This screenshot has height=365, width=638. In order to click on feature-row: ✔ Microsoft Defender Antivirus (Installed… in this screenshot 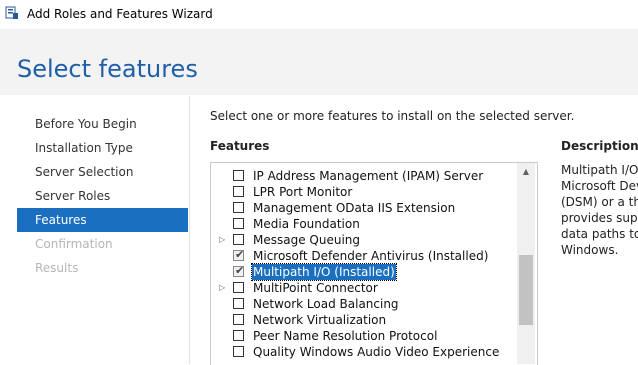, I will do `click(365, 256)`.